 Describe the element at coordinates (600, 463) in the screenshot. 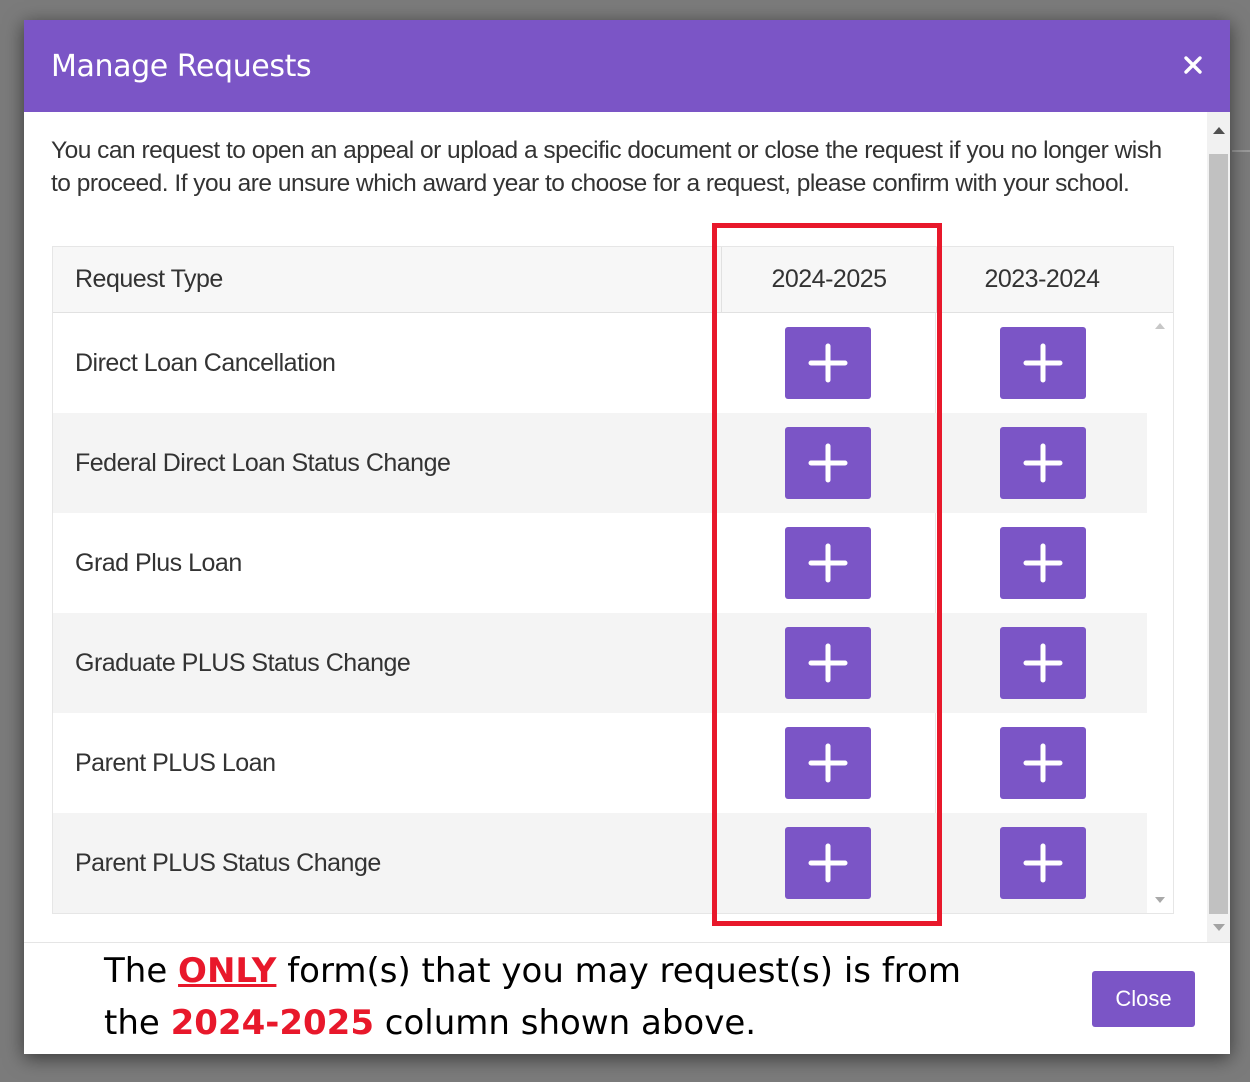

I see `table-row: Federal Direct Loan Status Change` at that location.